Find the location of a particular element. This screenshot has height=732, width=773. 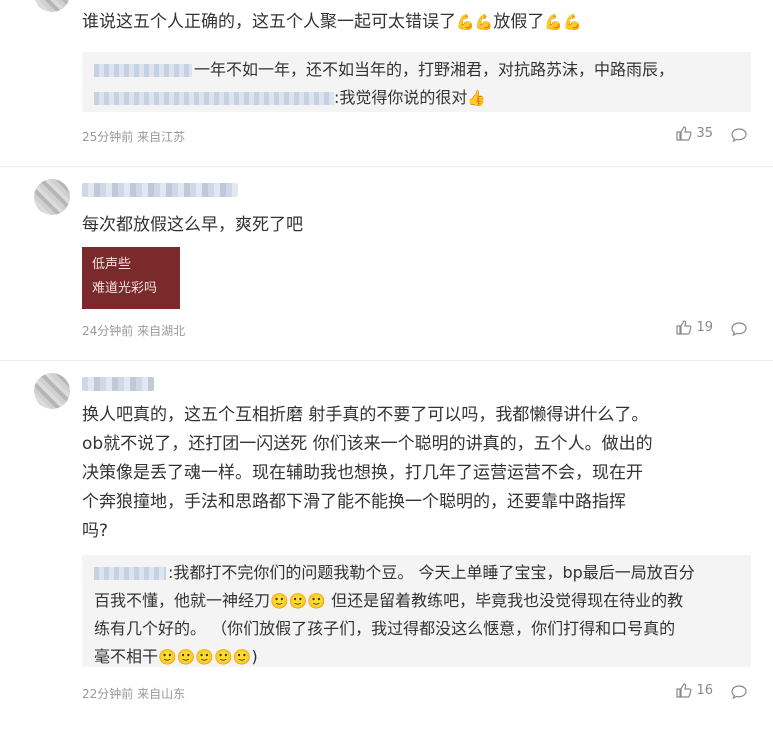

comment-text: 谁说这五个人正确的，这五个人聚一起可太错误了💪💪放假了💪💪 is located at coordinates (332, 22).